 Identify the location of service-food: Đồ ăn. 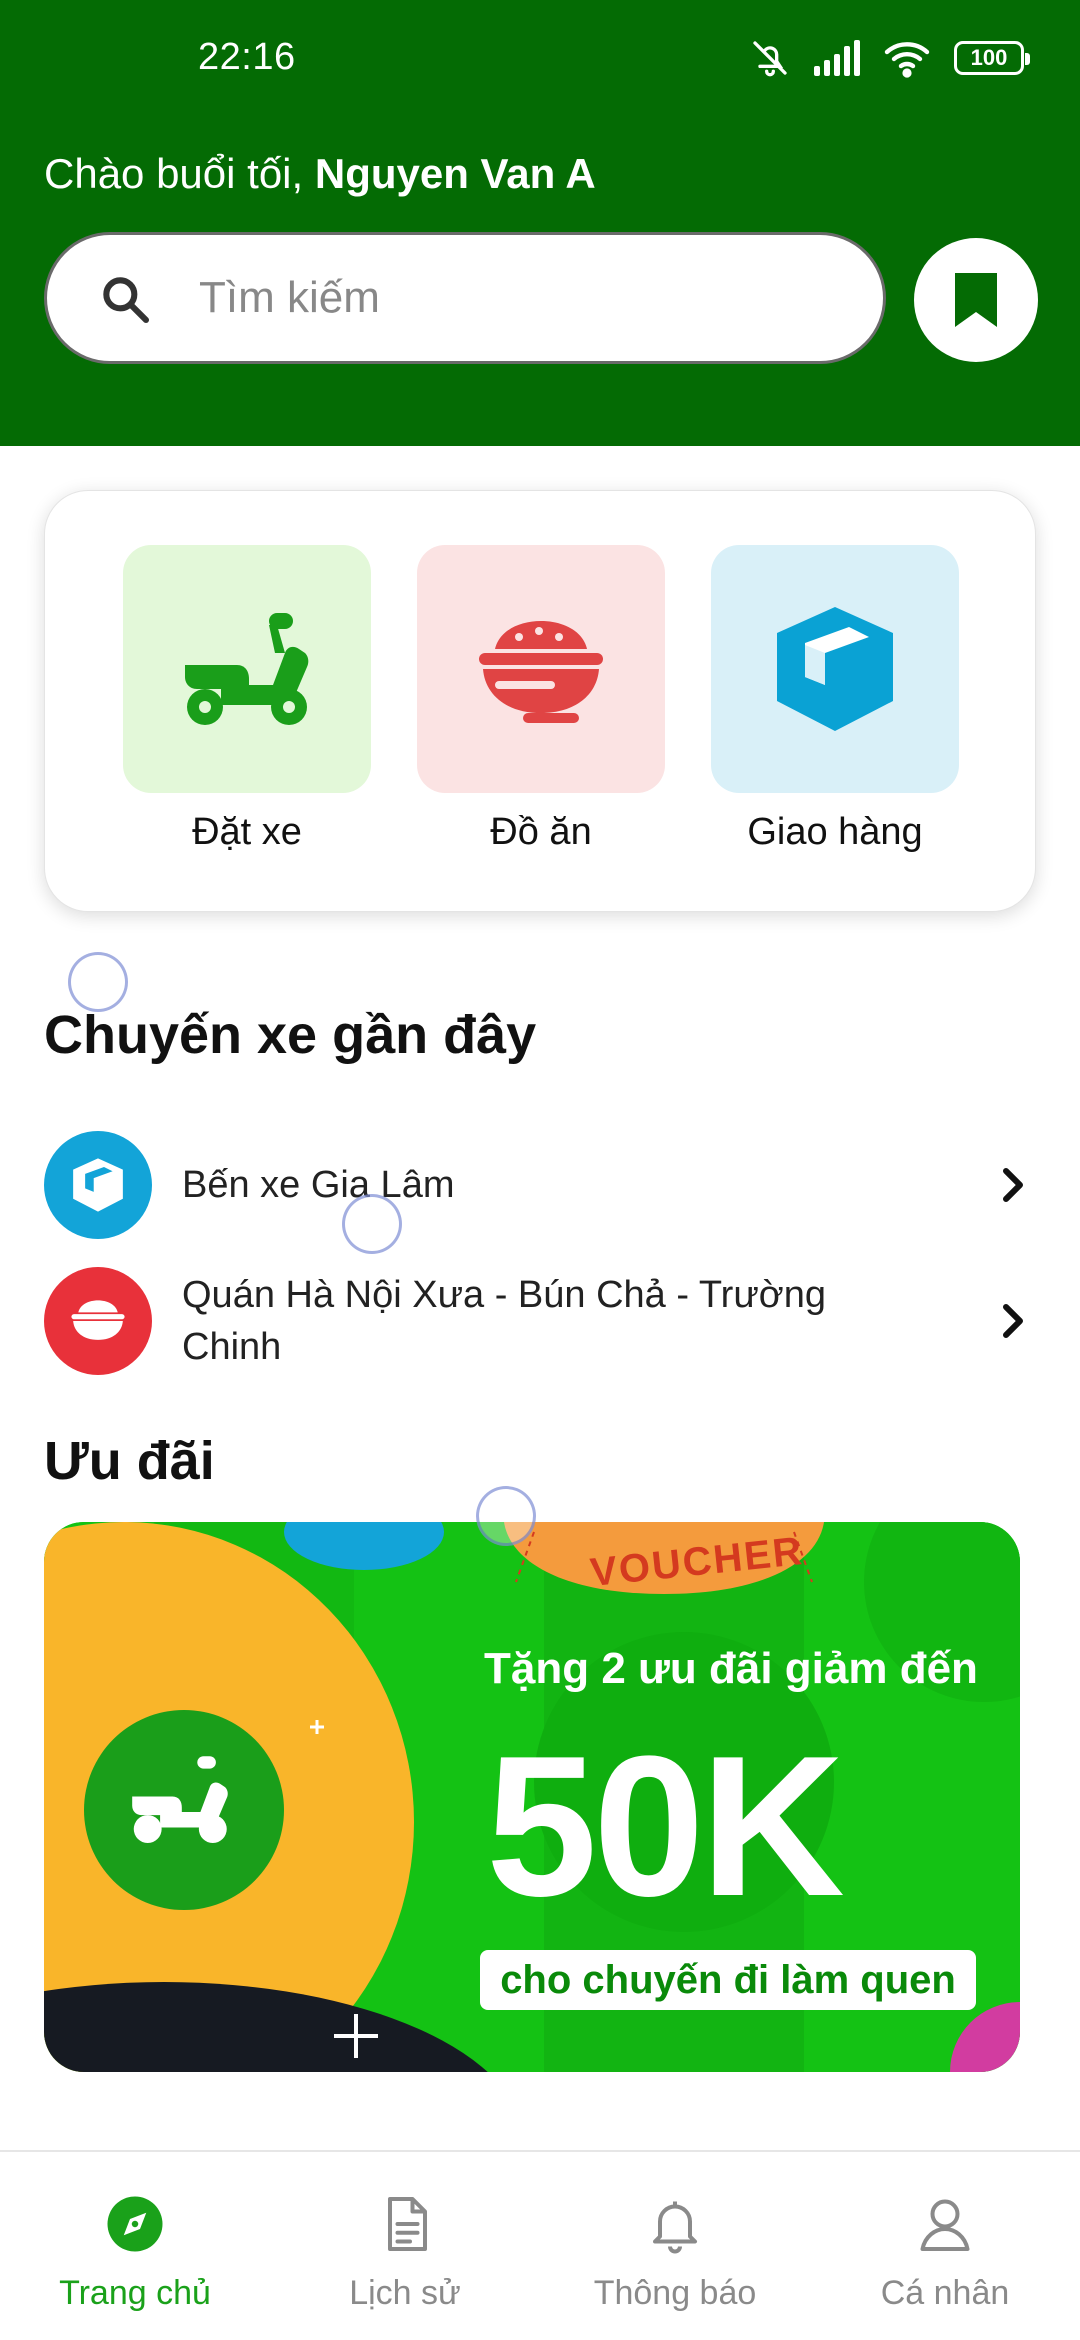
(541, 710).